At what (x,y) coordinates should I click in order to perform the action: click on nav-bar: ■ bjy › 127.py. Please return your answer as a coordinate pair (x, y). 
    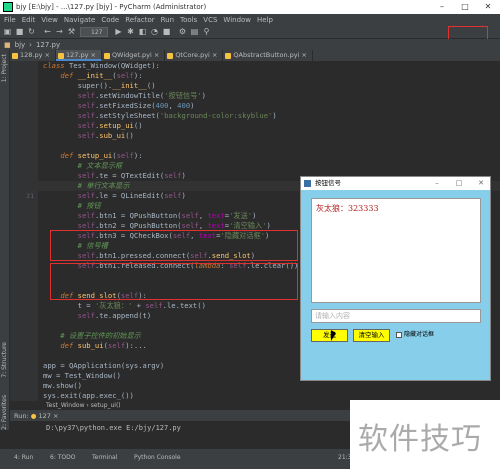
    Looking at the image, I should click on (250, 44).